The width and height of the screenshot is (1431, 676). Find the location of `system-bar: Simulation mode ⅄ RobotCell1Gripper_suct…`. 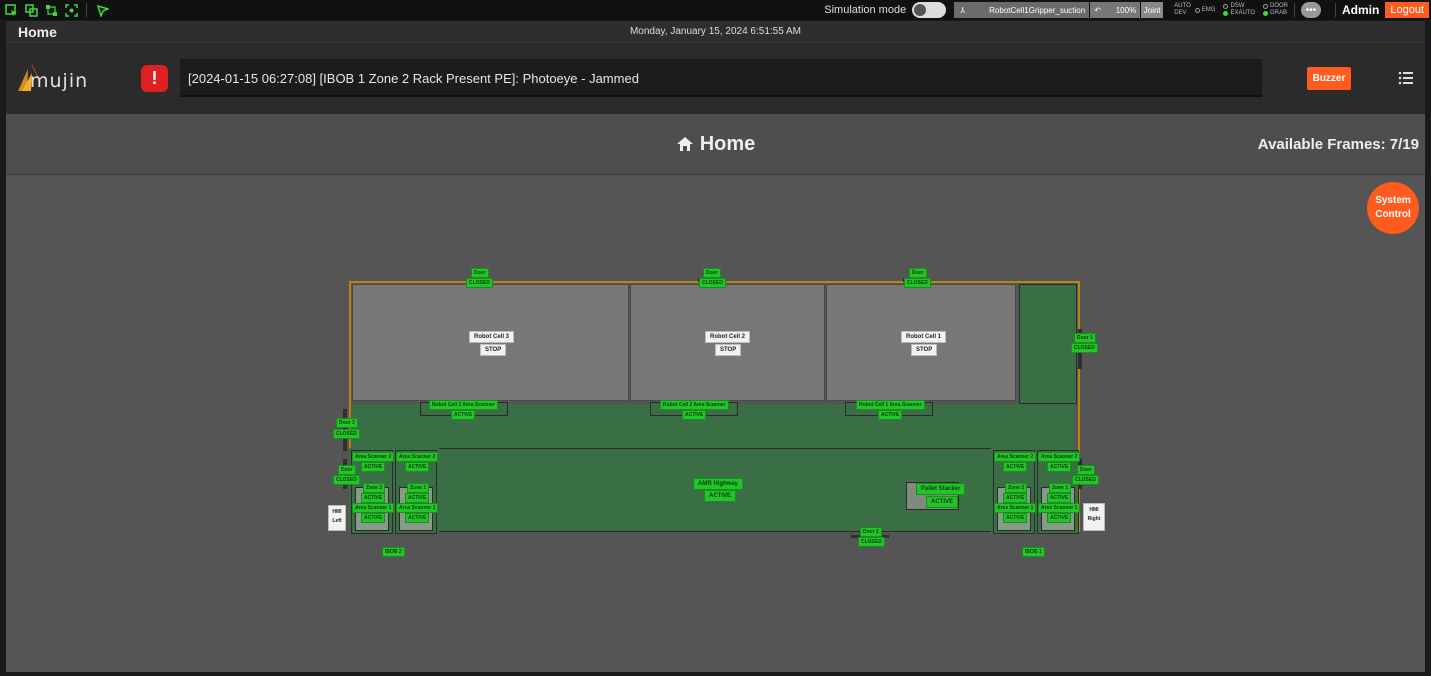

system-bar: Simulation mode ⅄ RobotCell1Gripper_suct… is located at coordinates (715, 10).